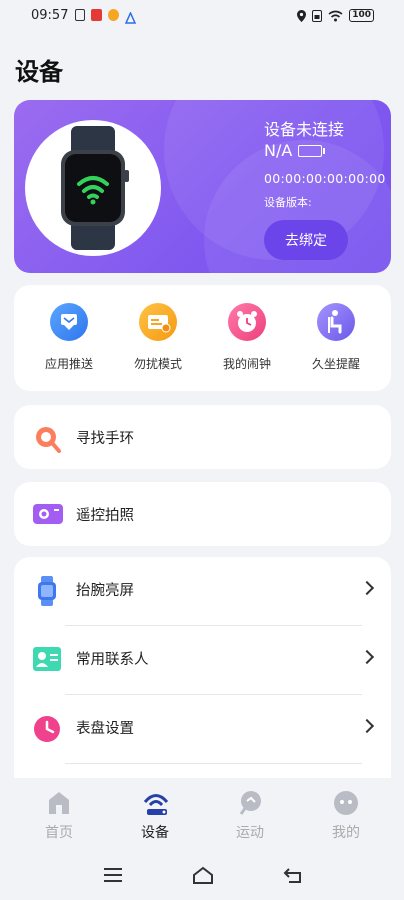  What do you see at coordinates (202, 660) in the screenshot?
I see `settings-item-contacts: 常用联系人` at bounding box center [202, 660].